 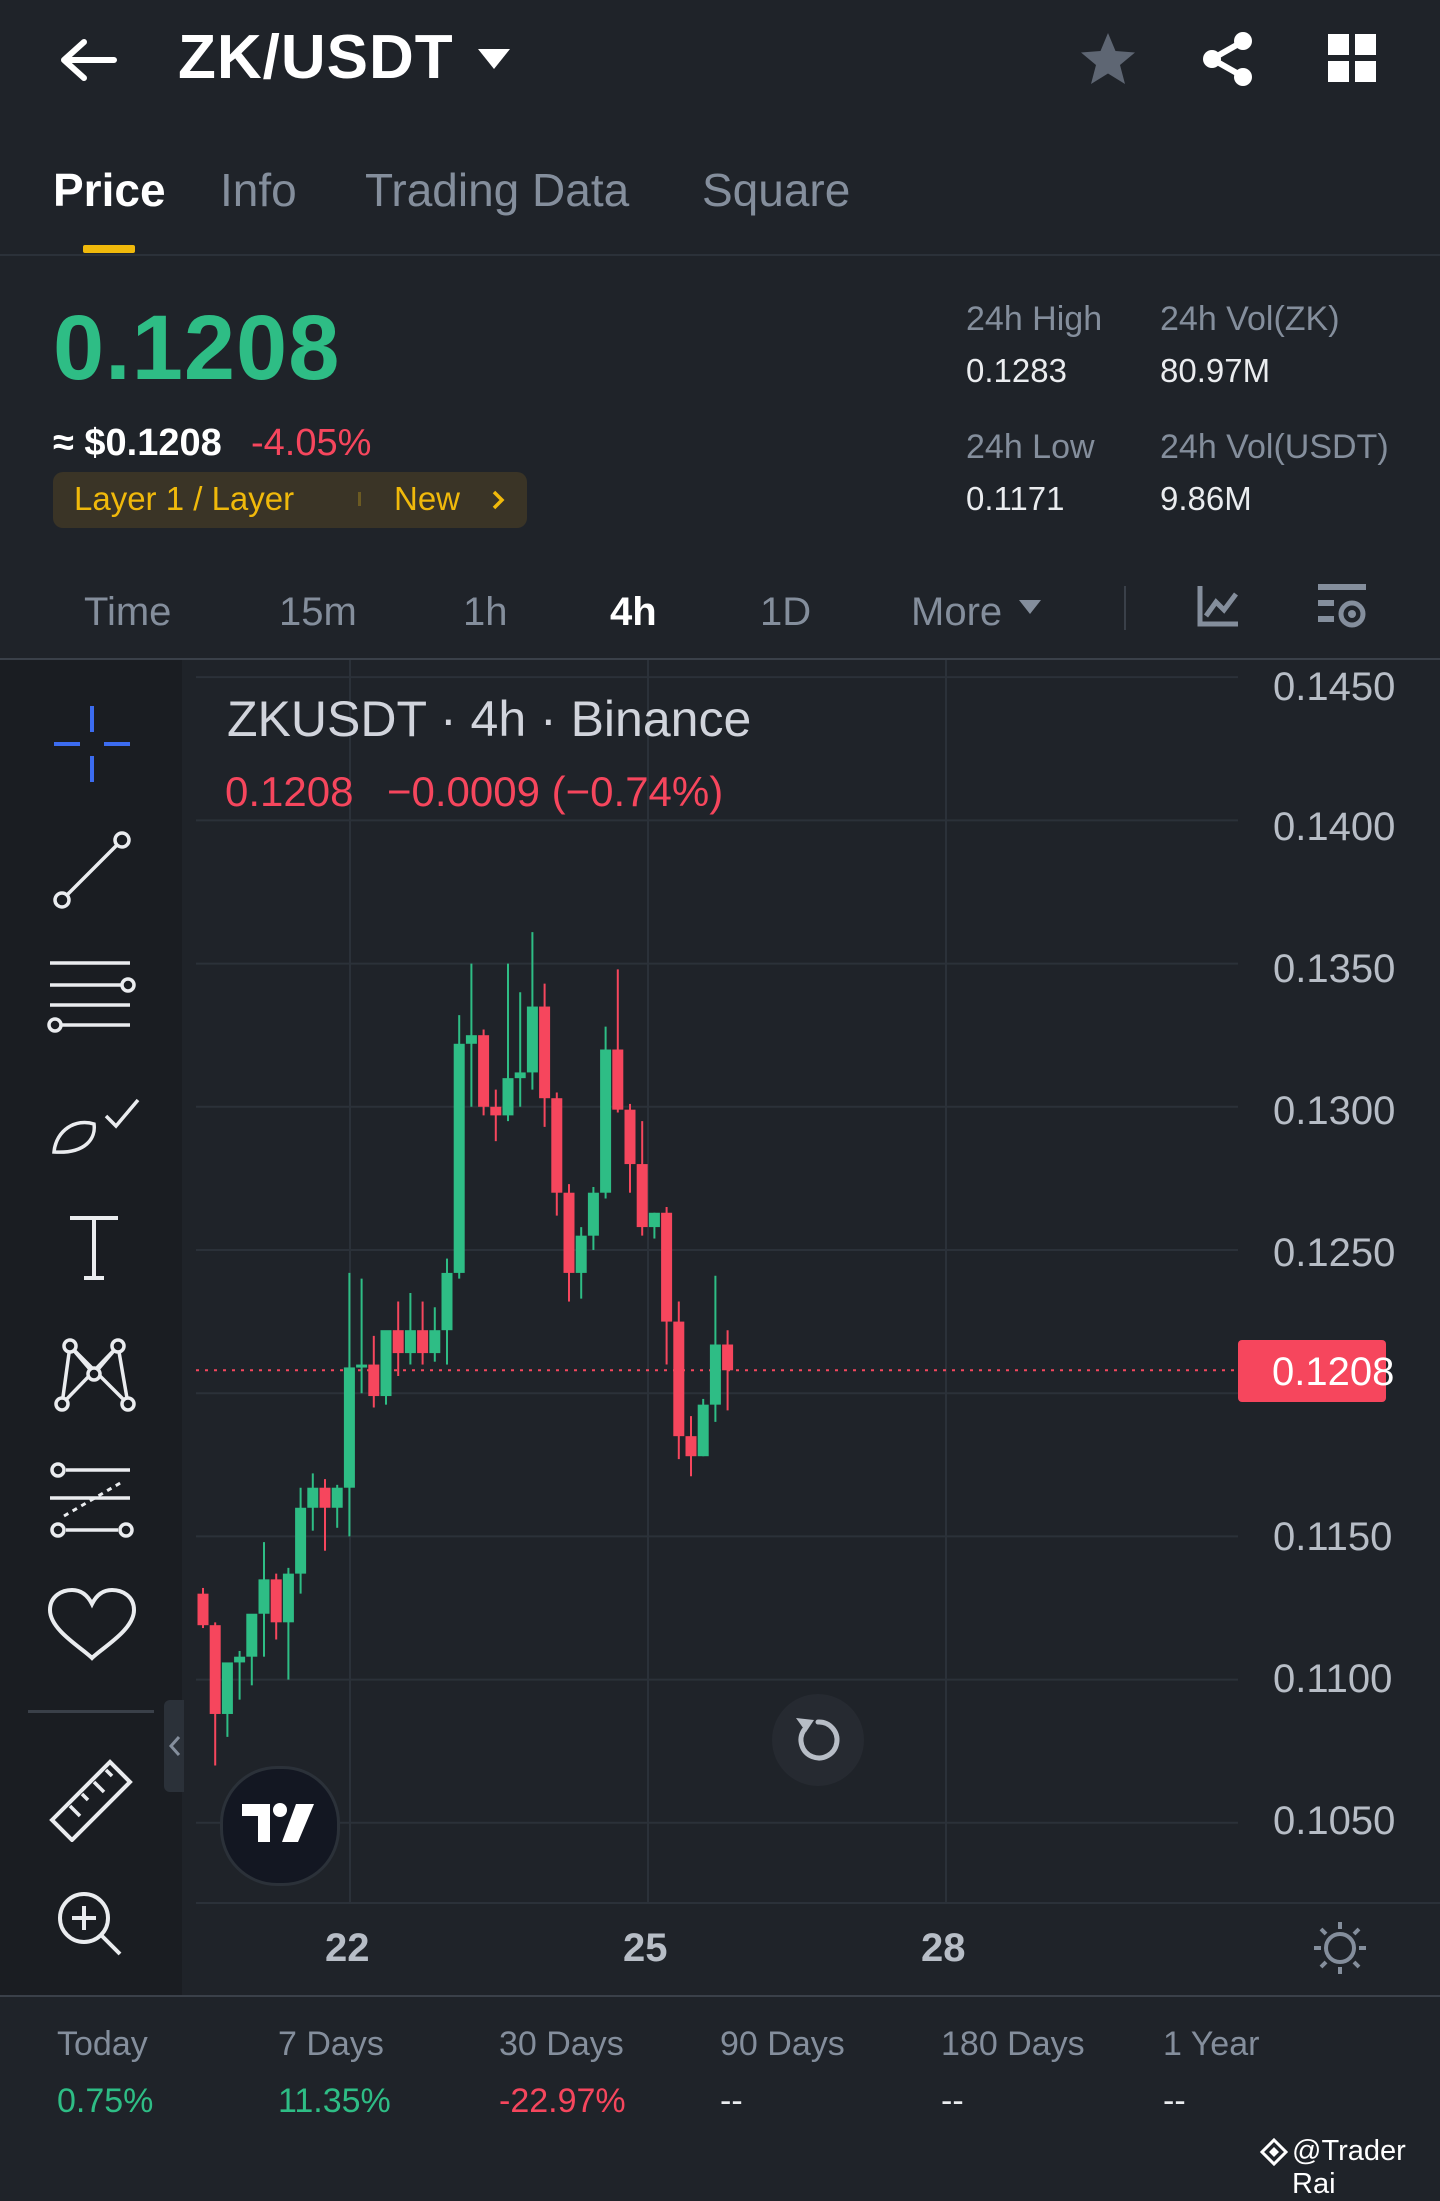 What do you see at coordinates (1333, 1372) in the screenshot?
I see `current-price-label: 0.1208` at bounding box center [1333, 1372].